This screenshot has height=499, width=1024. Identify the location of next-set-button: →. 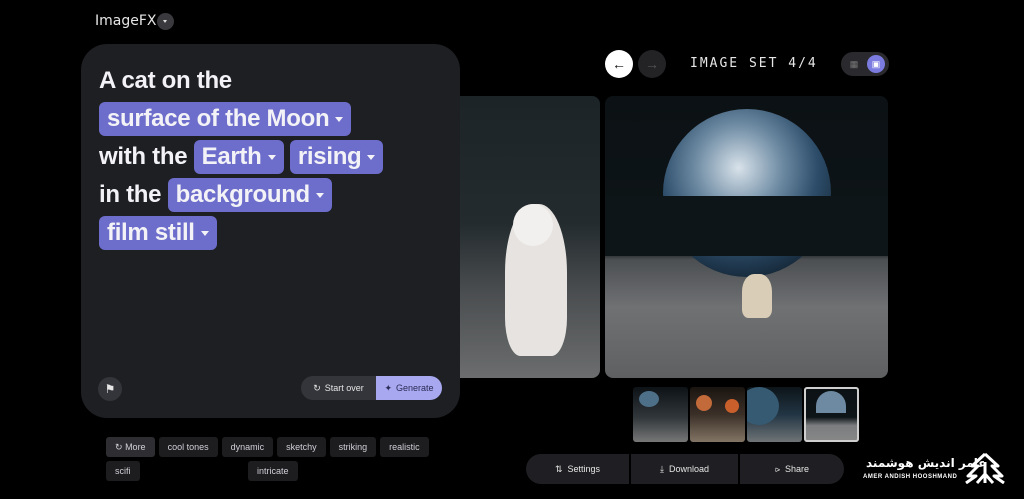
(652, 64).